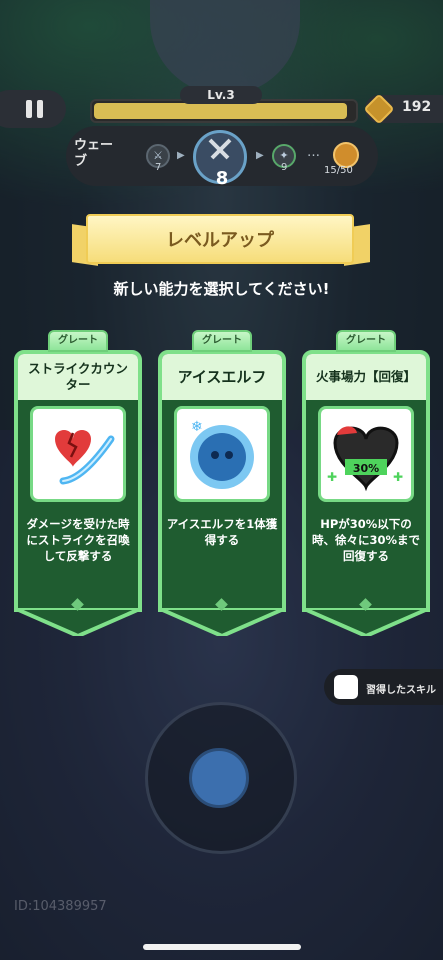  What do you see at coordinates (60, 906) in the screenshot?
I see `player-id: ID:104389957` at bounding box center [60, 906].